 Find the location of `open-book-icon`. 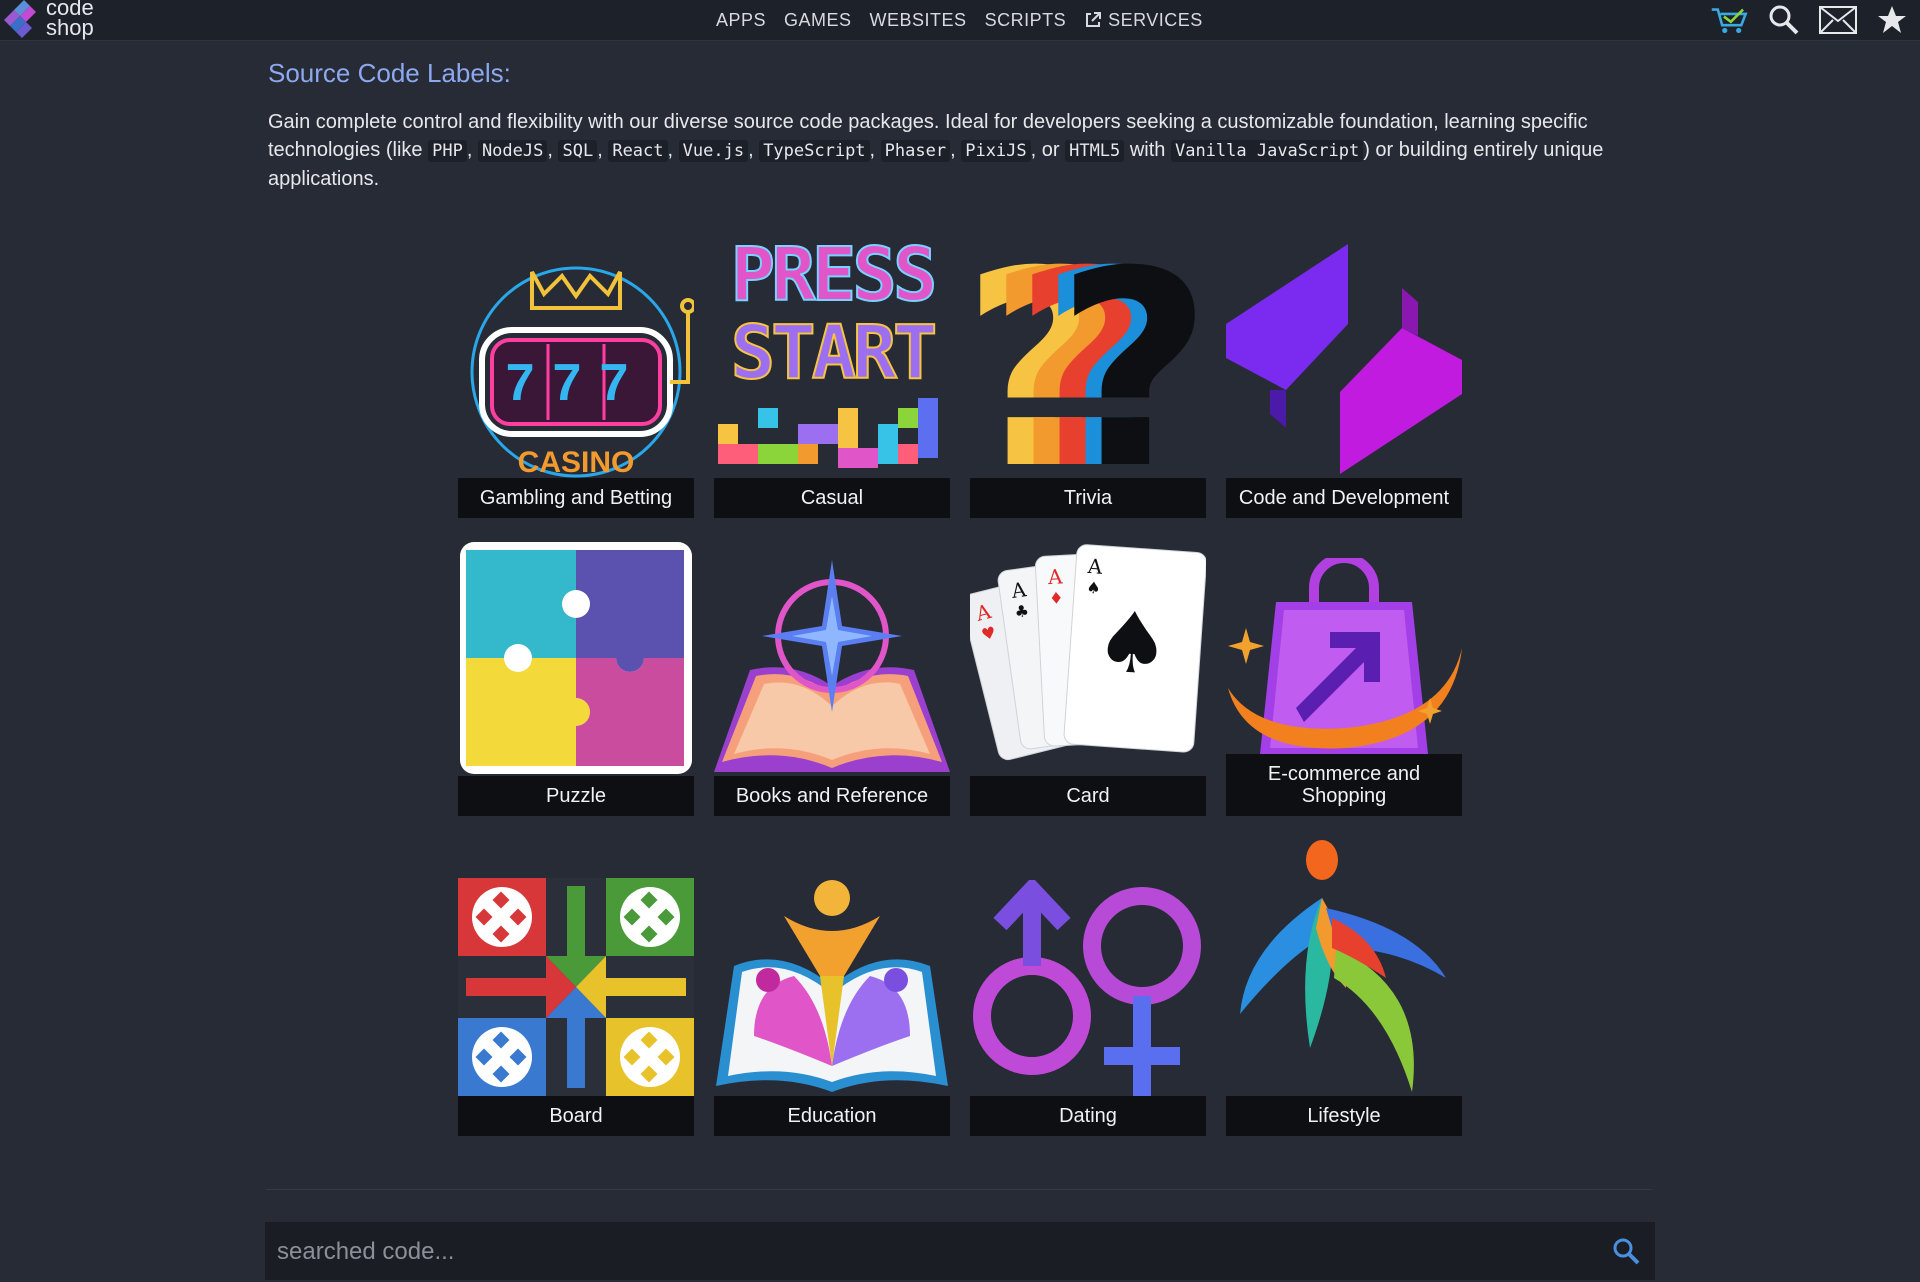

open-book-icon is located at coordinates (832, 986).